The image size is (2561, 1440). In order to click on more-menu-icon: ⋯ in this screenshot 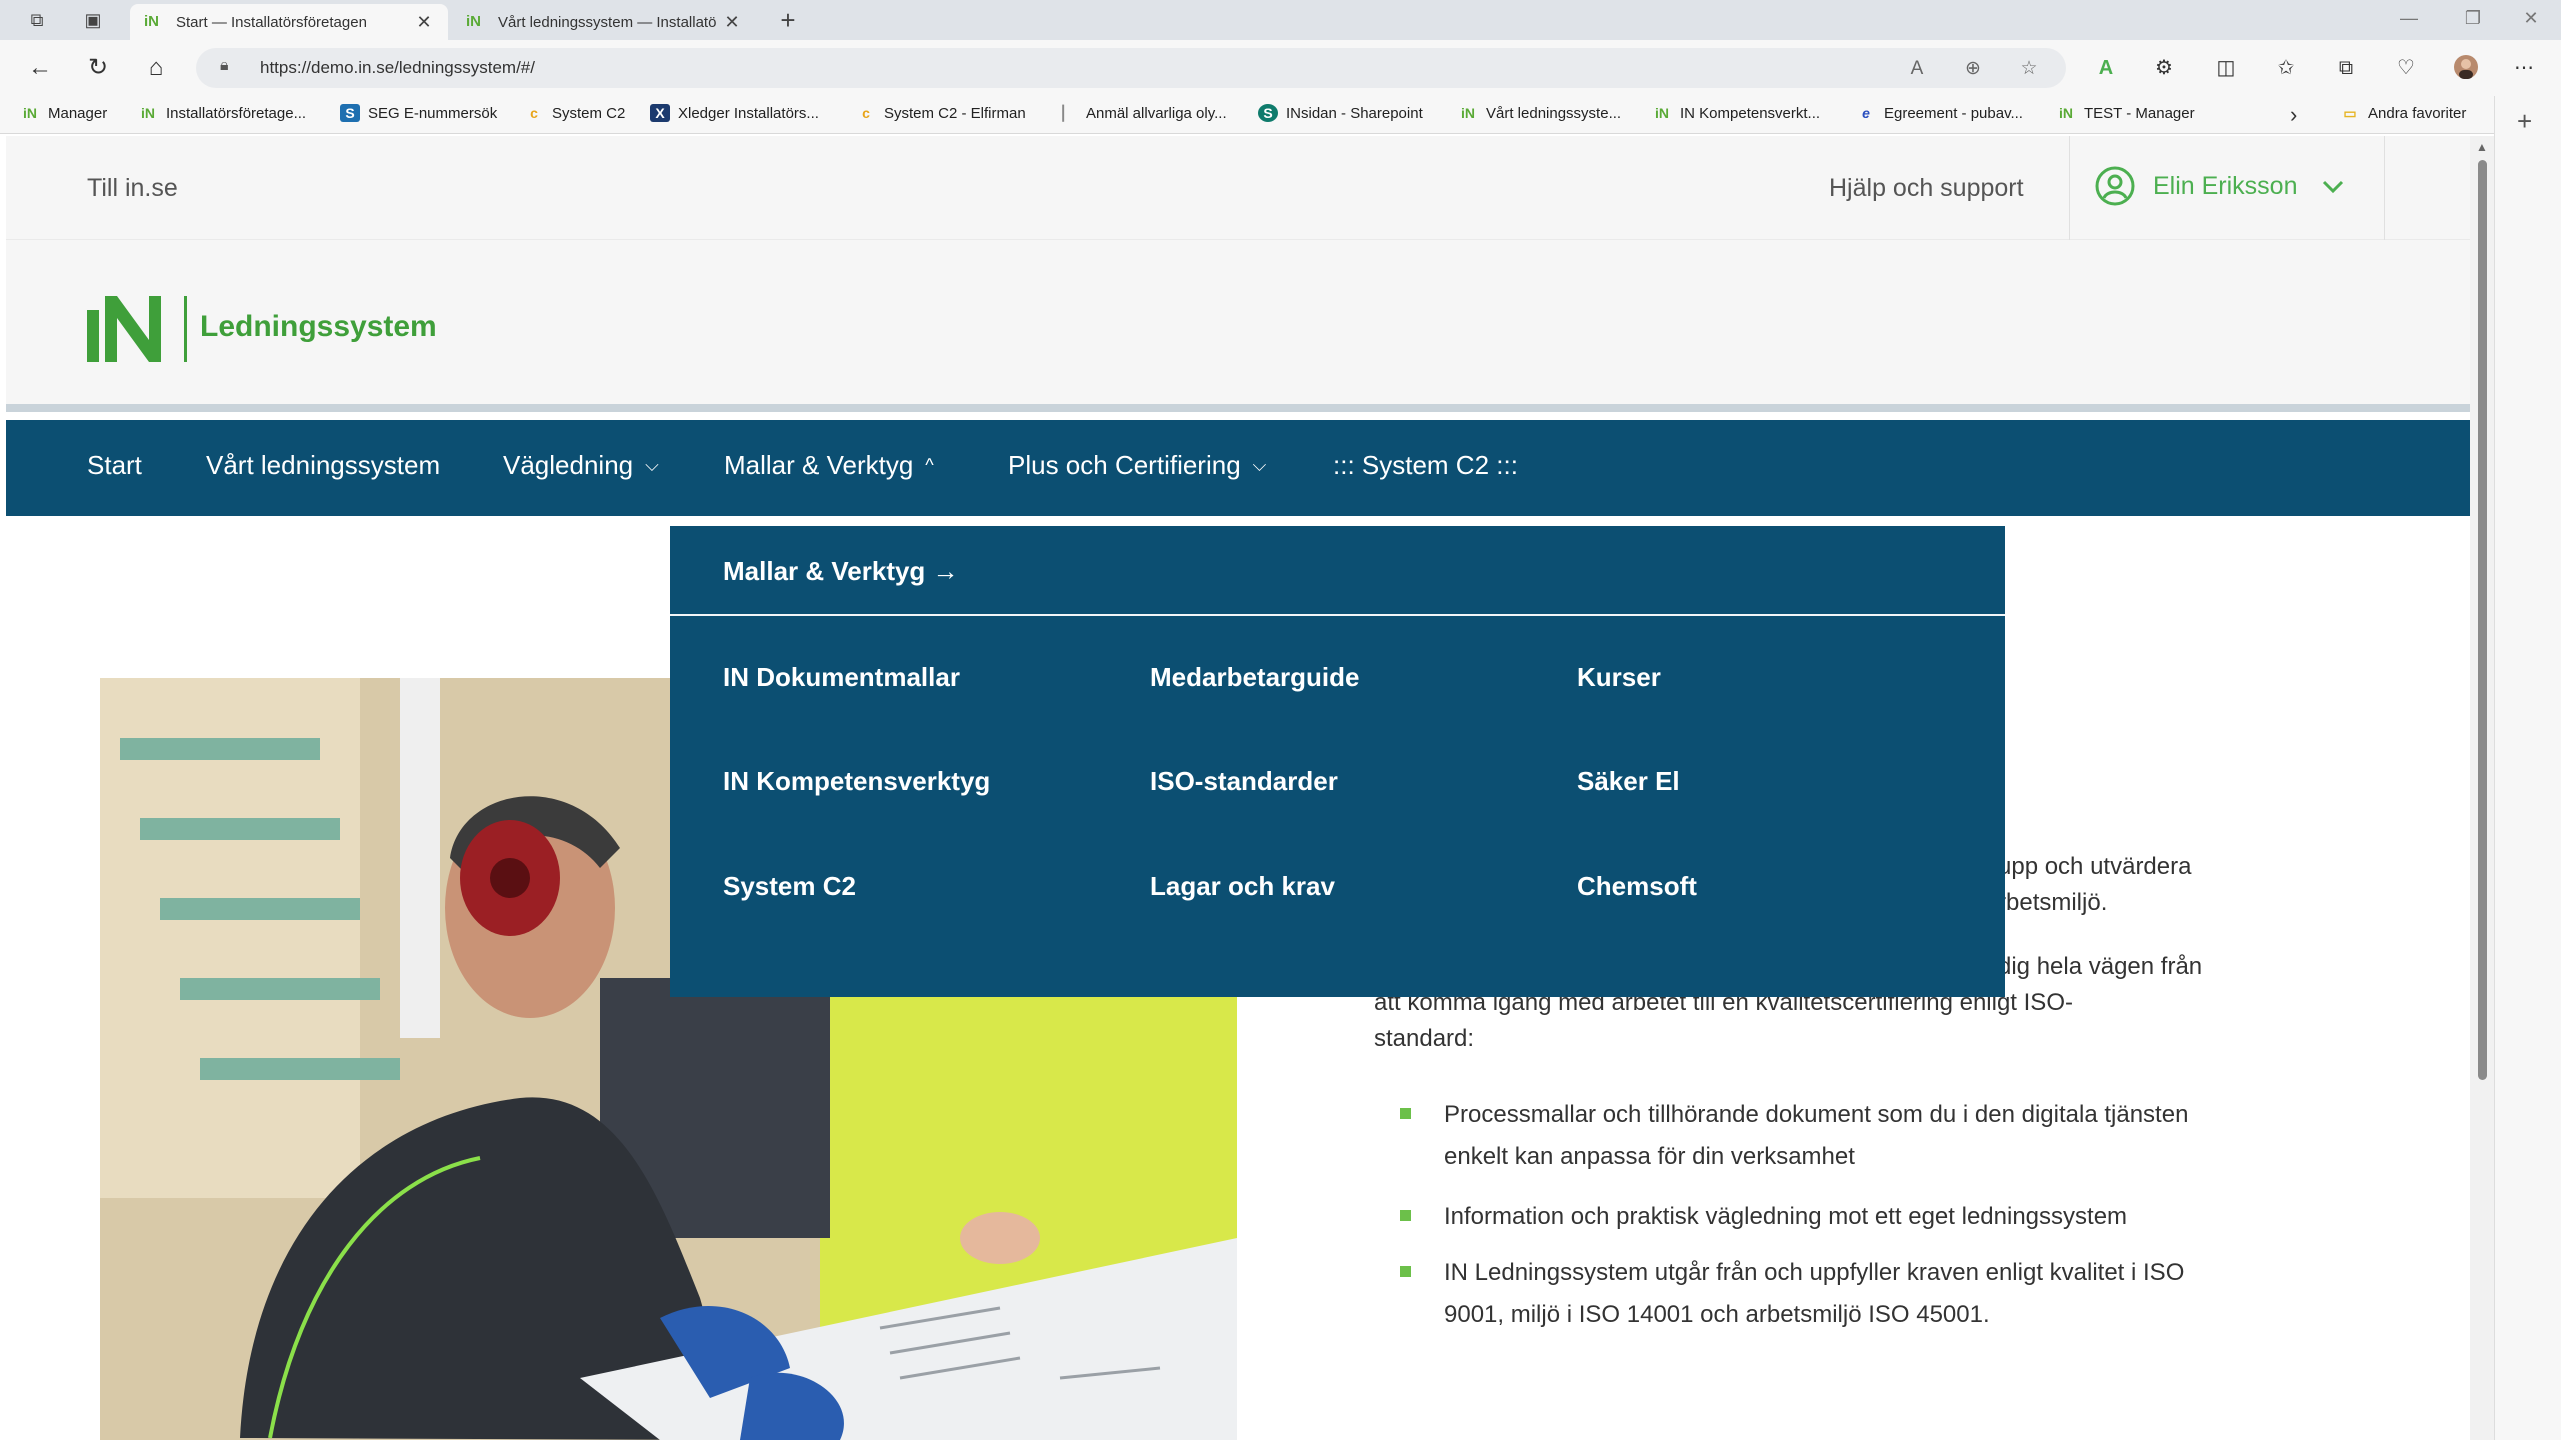, I will do `click(2524, 68)`.